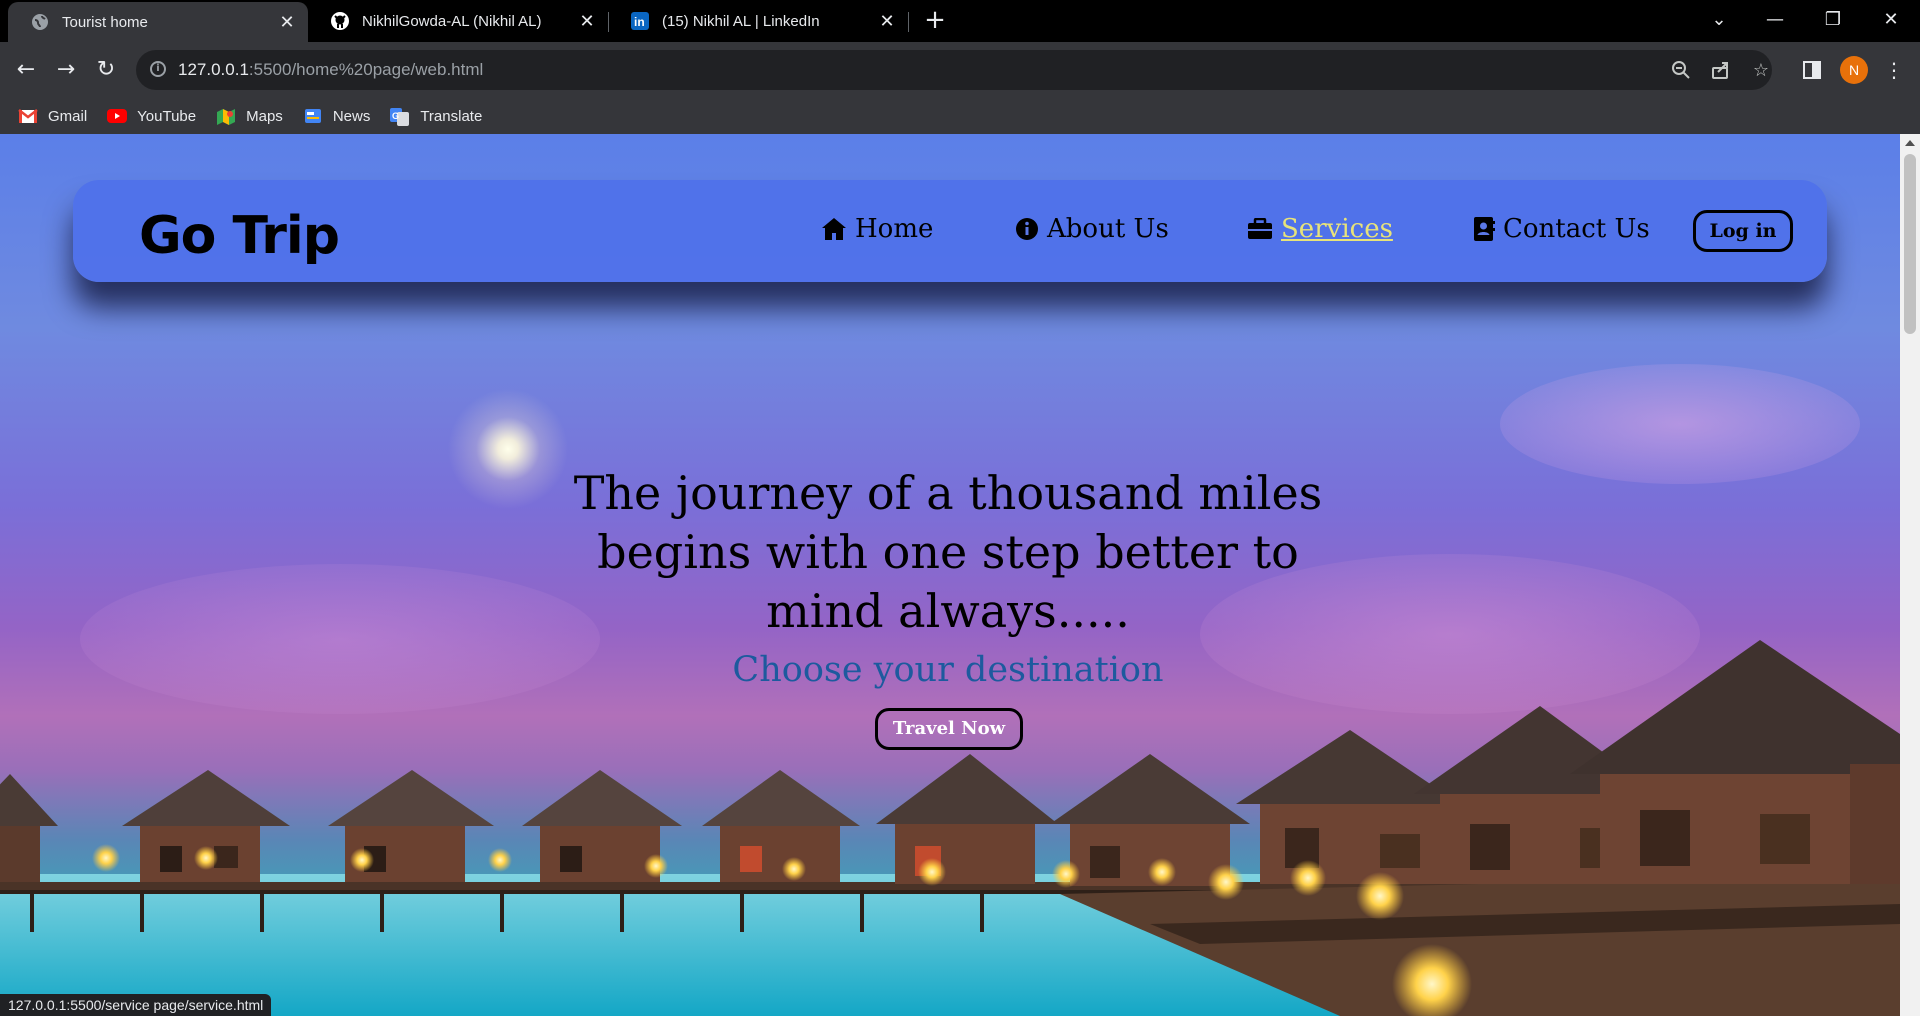  I want to click on nav-about-us: About Us, so click(1092, 229).